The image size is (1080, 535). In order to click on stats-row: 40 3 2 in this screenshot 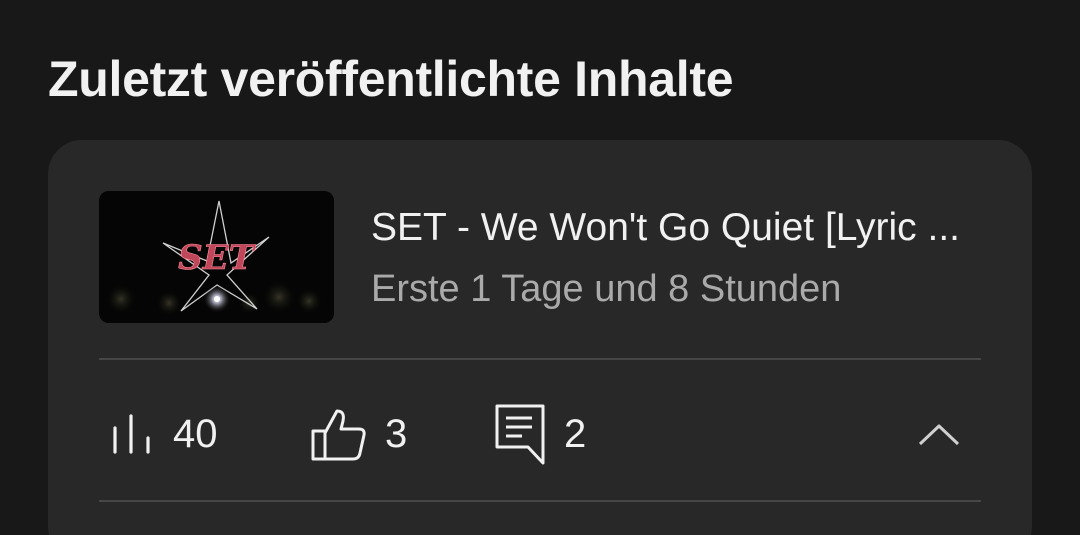, I will do `click(540, 434)`.